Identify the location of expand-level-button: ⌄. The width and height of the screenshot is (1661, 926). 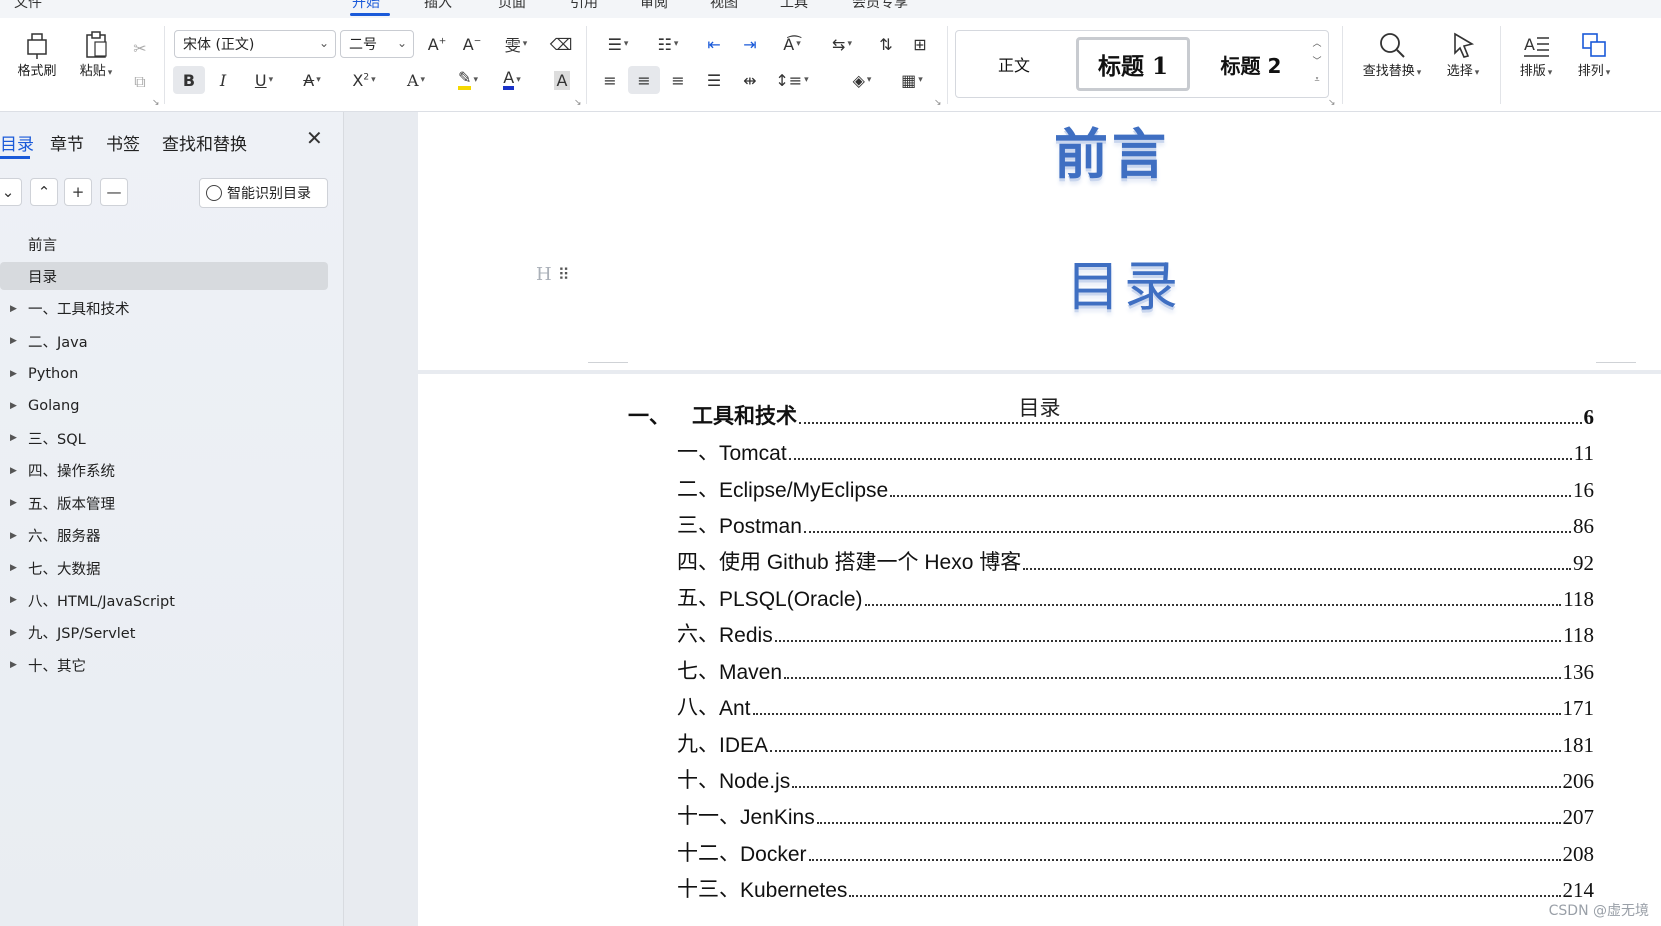
(11, 192).